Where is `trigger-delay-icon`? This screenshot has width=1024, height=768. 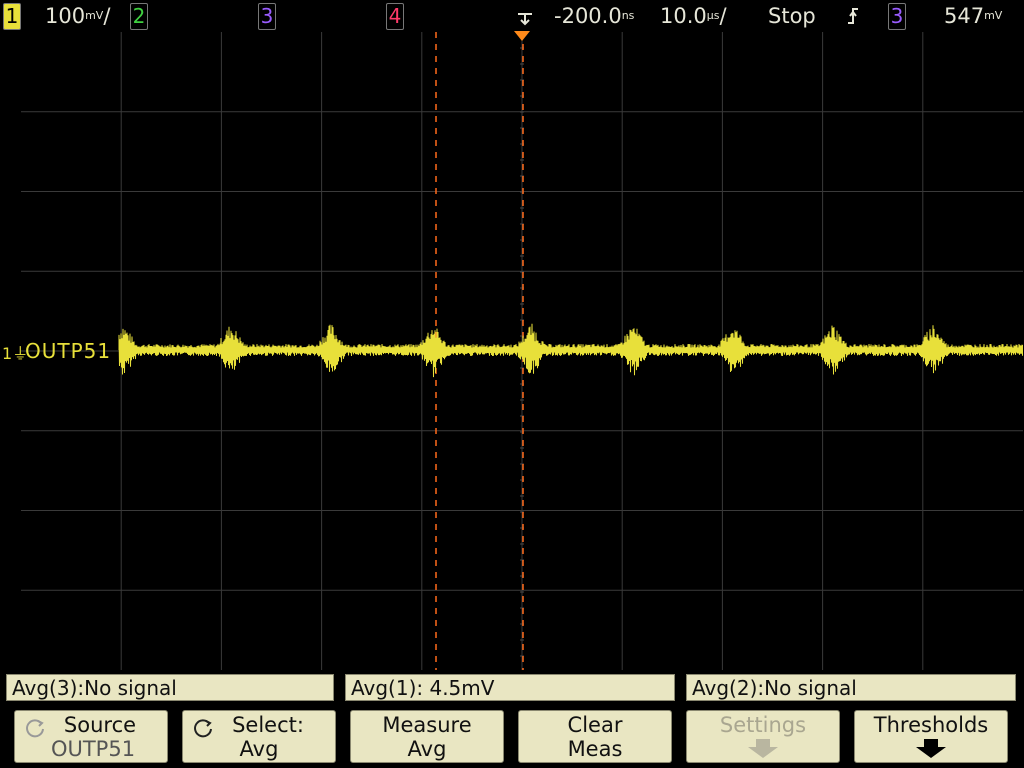 trigger-delay-icon is located at coordinates (525, 19).